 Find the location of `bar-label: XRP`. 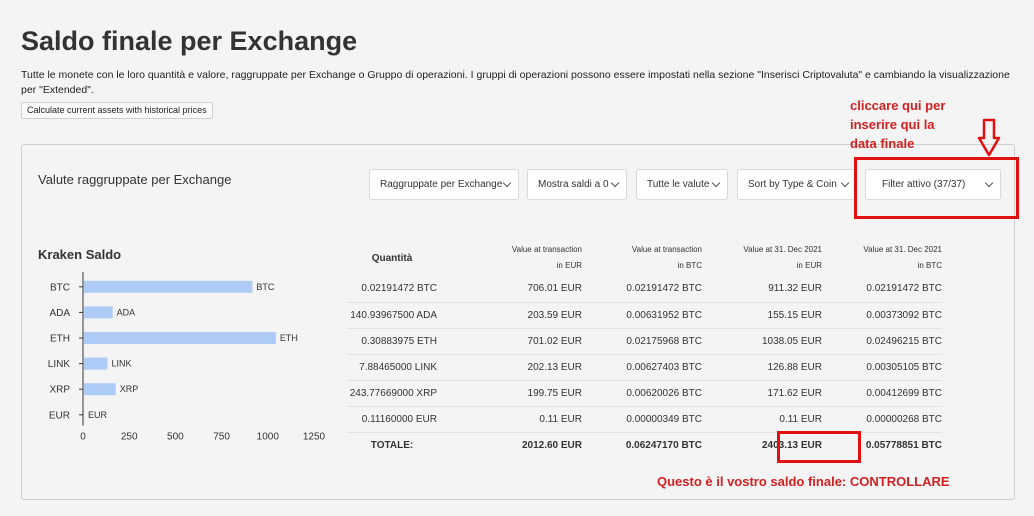

bar-label: XRP is located at coordinates (129, 389).